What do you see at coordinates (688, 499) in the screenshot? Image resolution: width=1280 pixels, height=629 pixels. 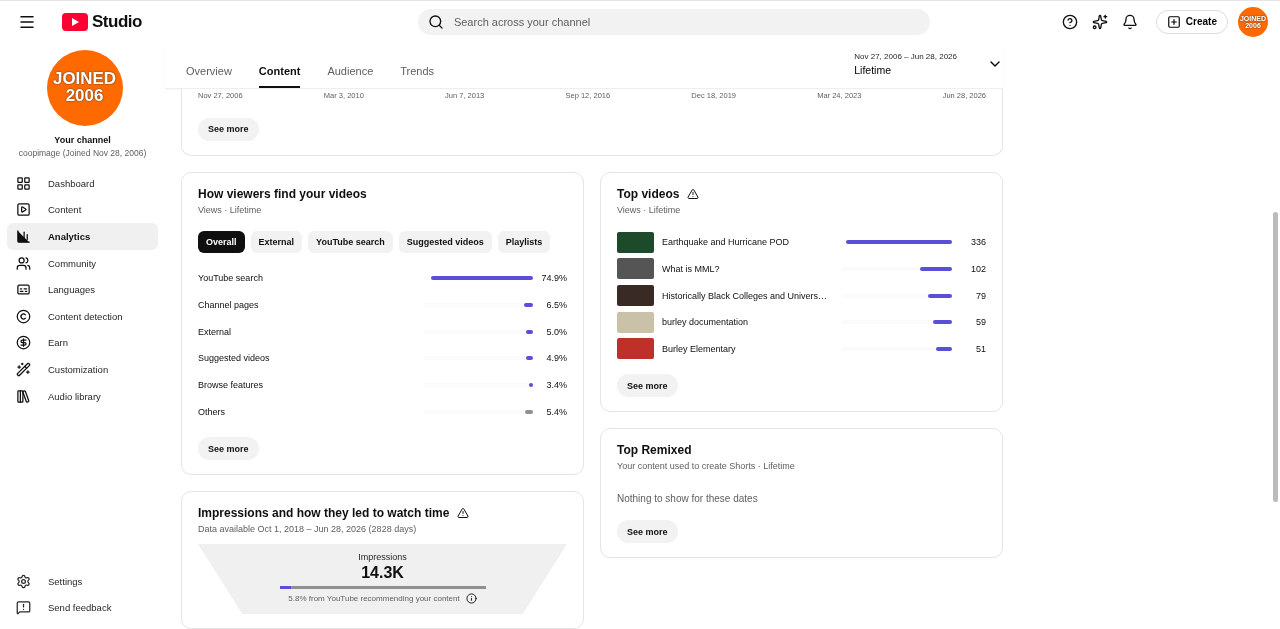 I see `empty-message: Nothing to show for these dates` at bounding box center [688, 499].